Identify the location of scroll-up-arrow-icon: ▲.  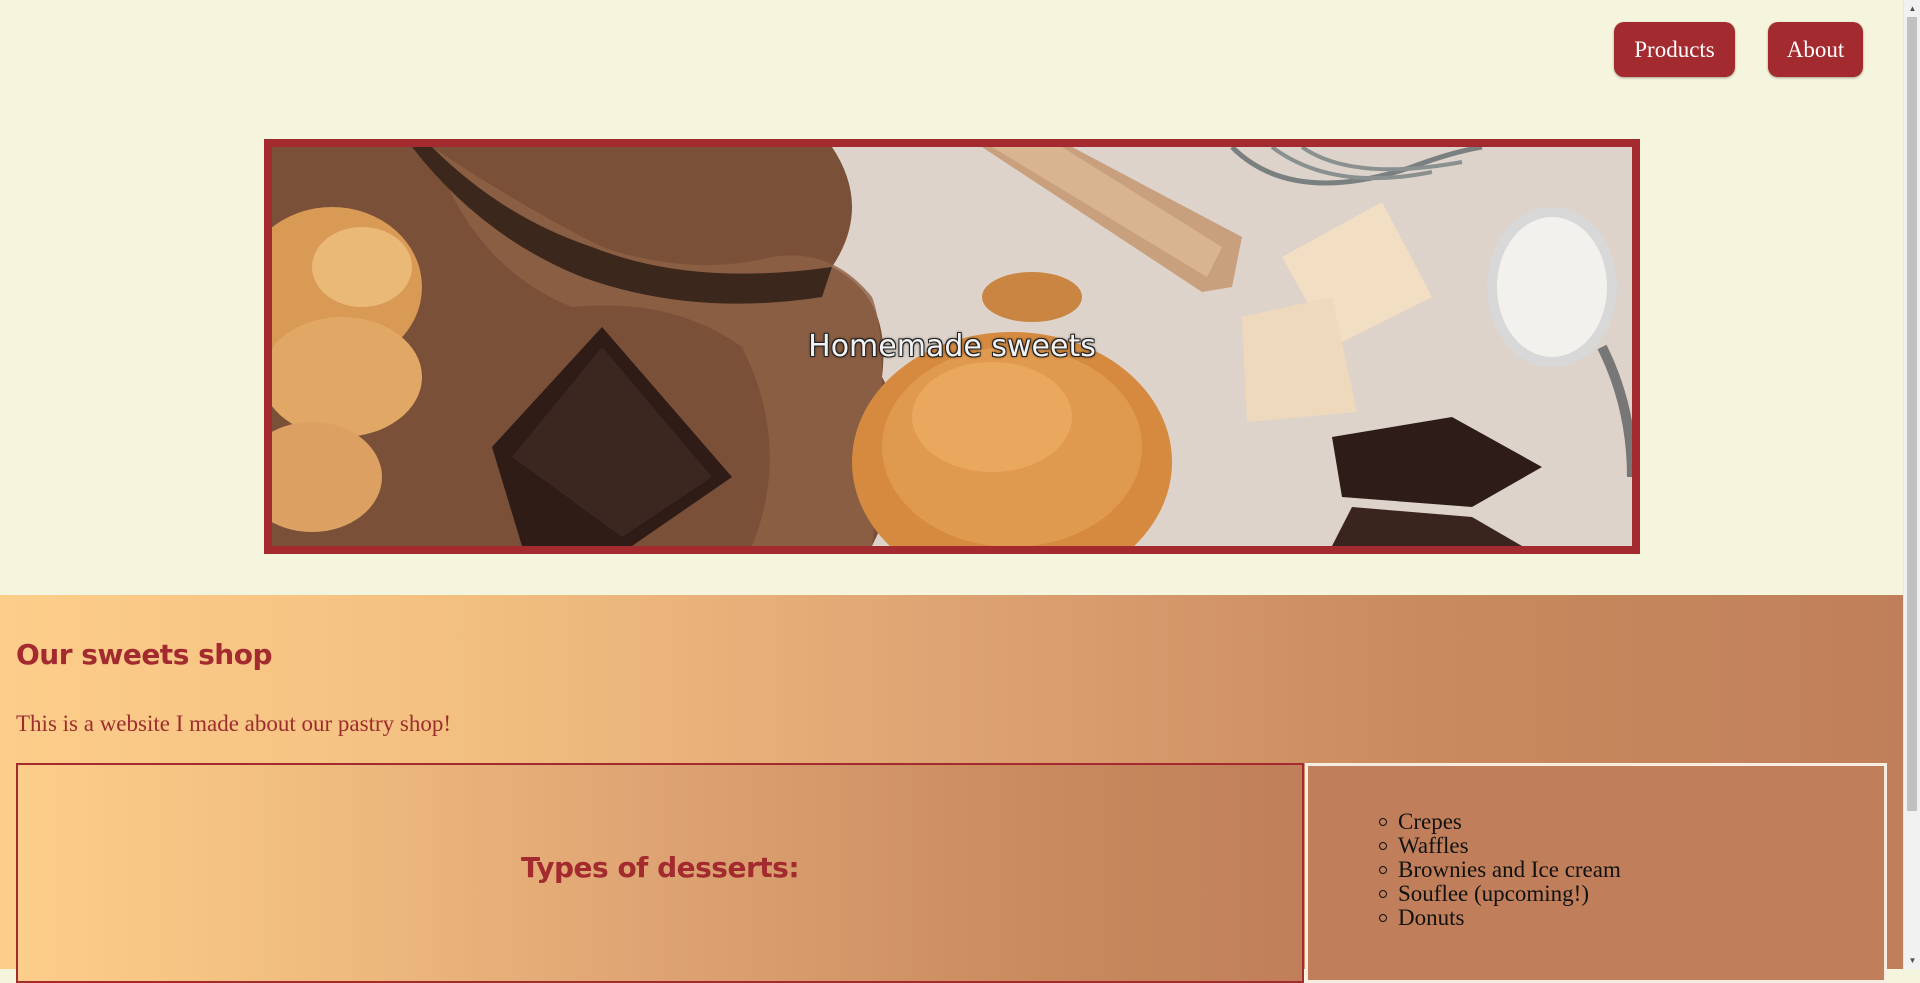
(1912, 8).